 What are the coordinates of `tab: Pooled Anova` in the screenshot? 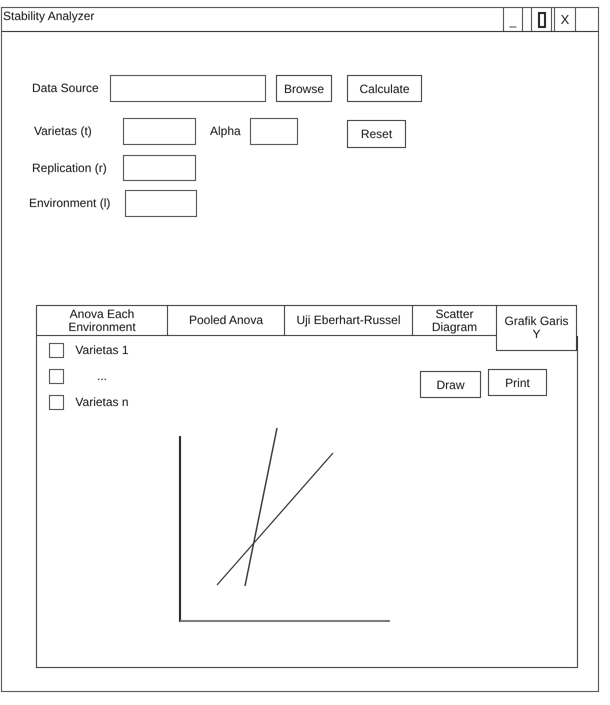 It's located at (226, 320).